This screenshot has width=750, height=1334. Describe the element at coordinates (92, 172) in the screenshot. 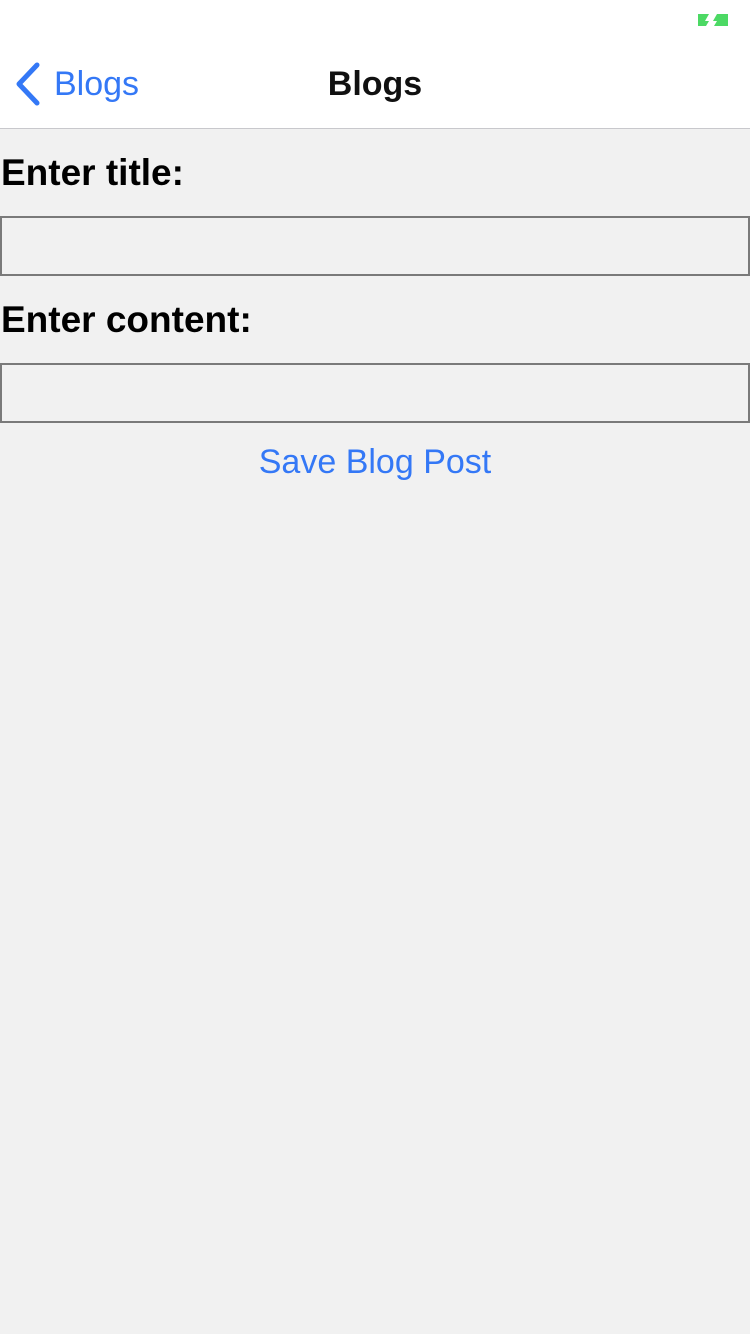

I see `title-label: Enter title:` at that location.